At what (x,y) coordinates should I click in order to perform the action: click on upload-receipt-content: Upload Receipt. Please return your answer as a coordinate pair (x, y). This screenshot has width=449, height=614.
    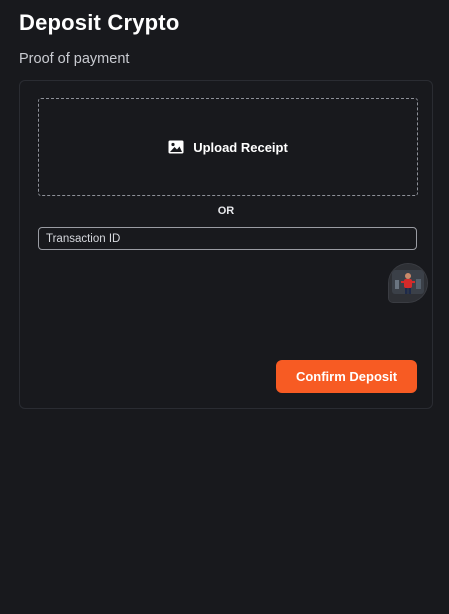
    Looking at the image, I should click on (228, 147).